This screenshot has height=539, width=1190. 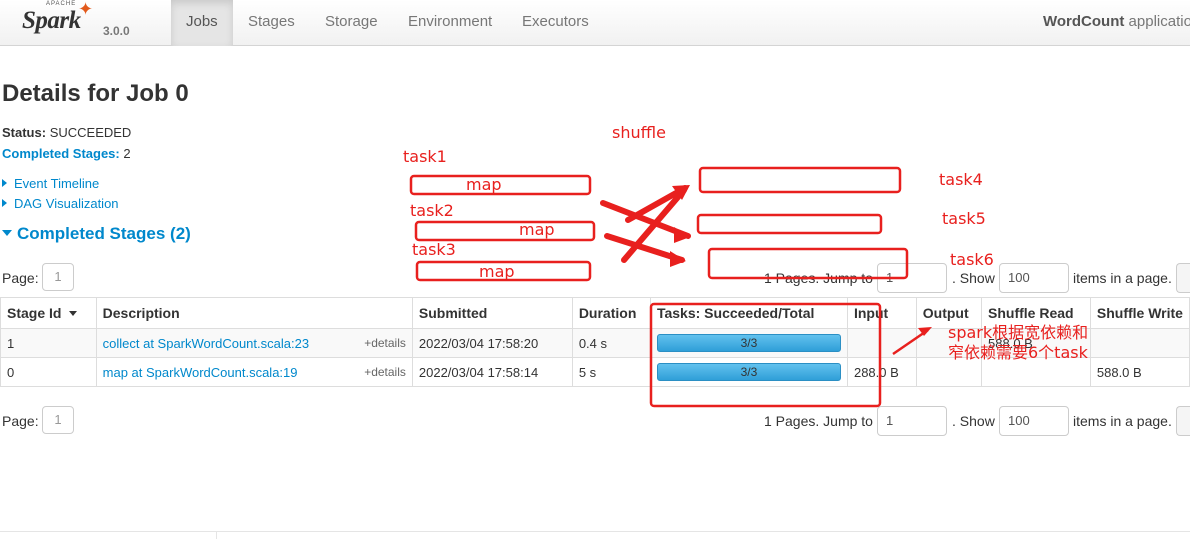 I want to click on annotation-task4: task4, so click(x=961, y=179).